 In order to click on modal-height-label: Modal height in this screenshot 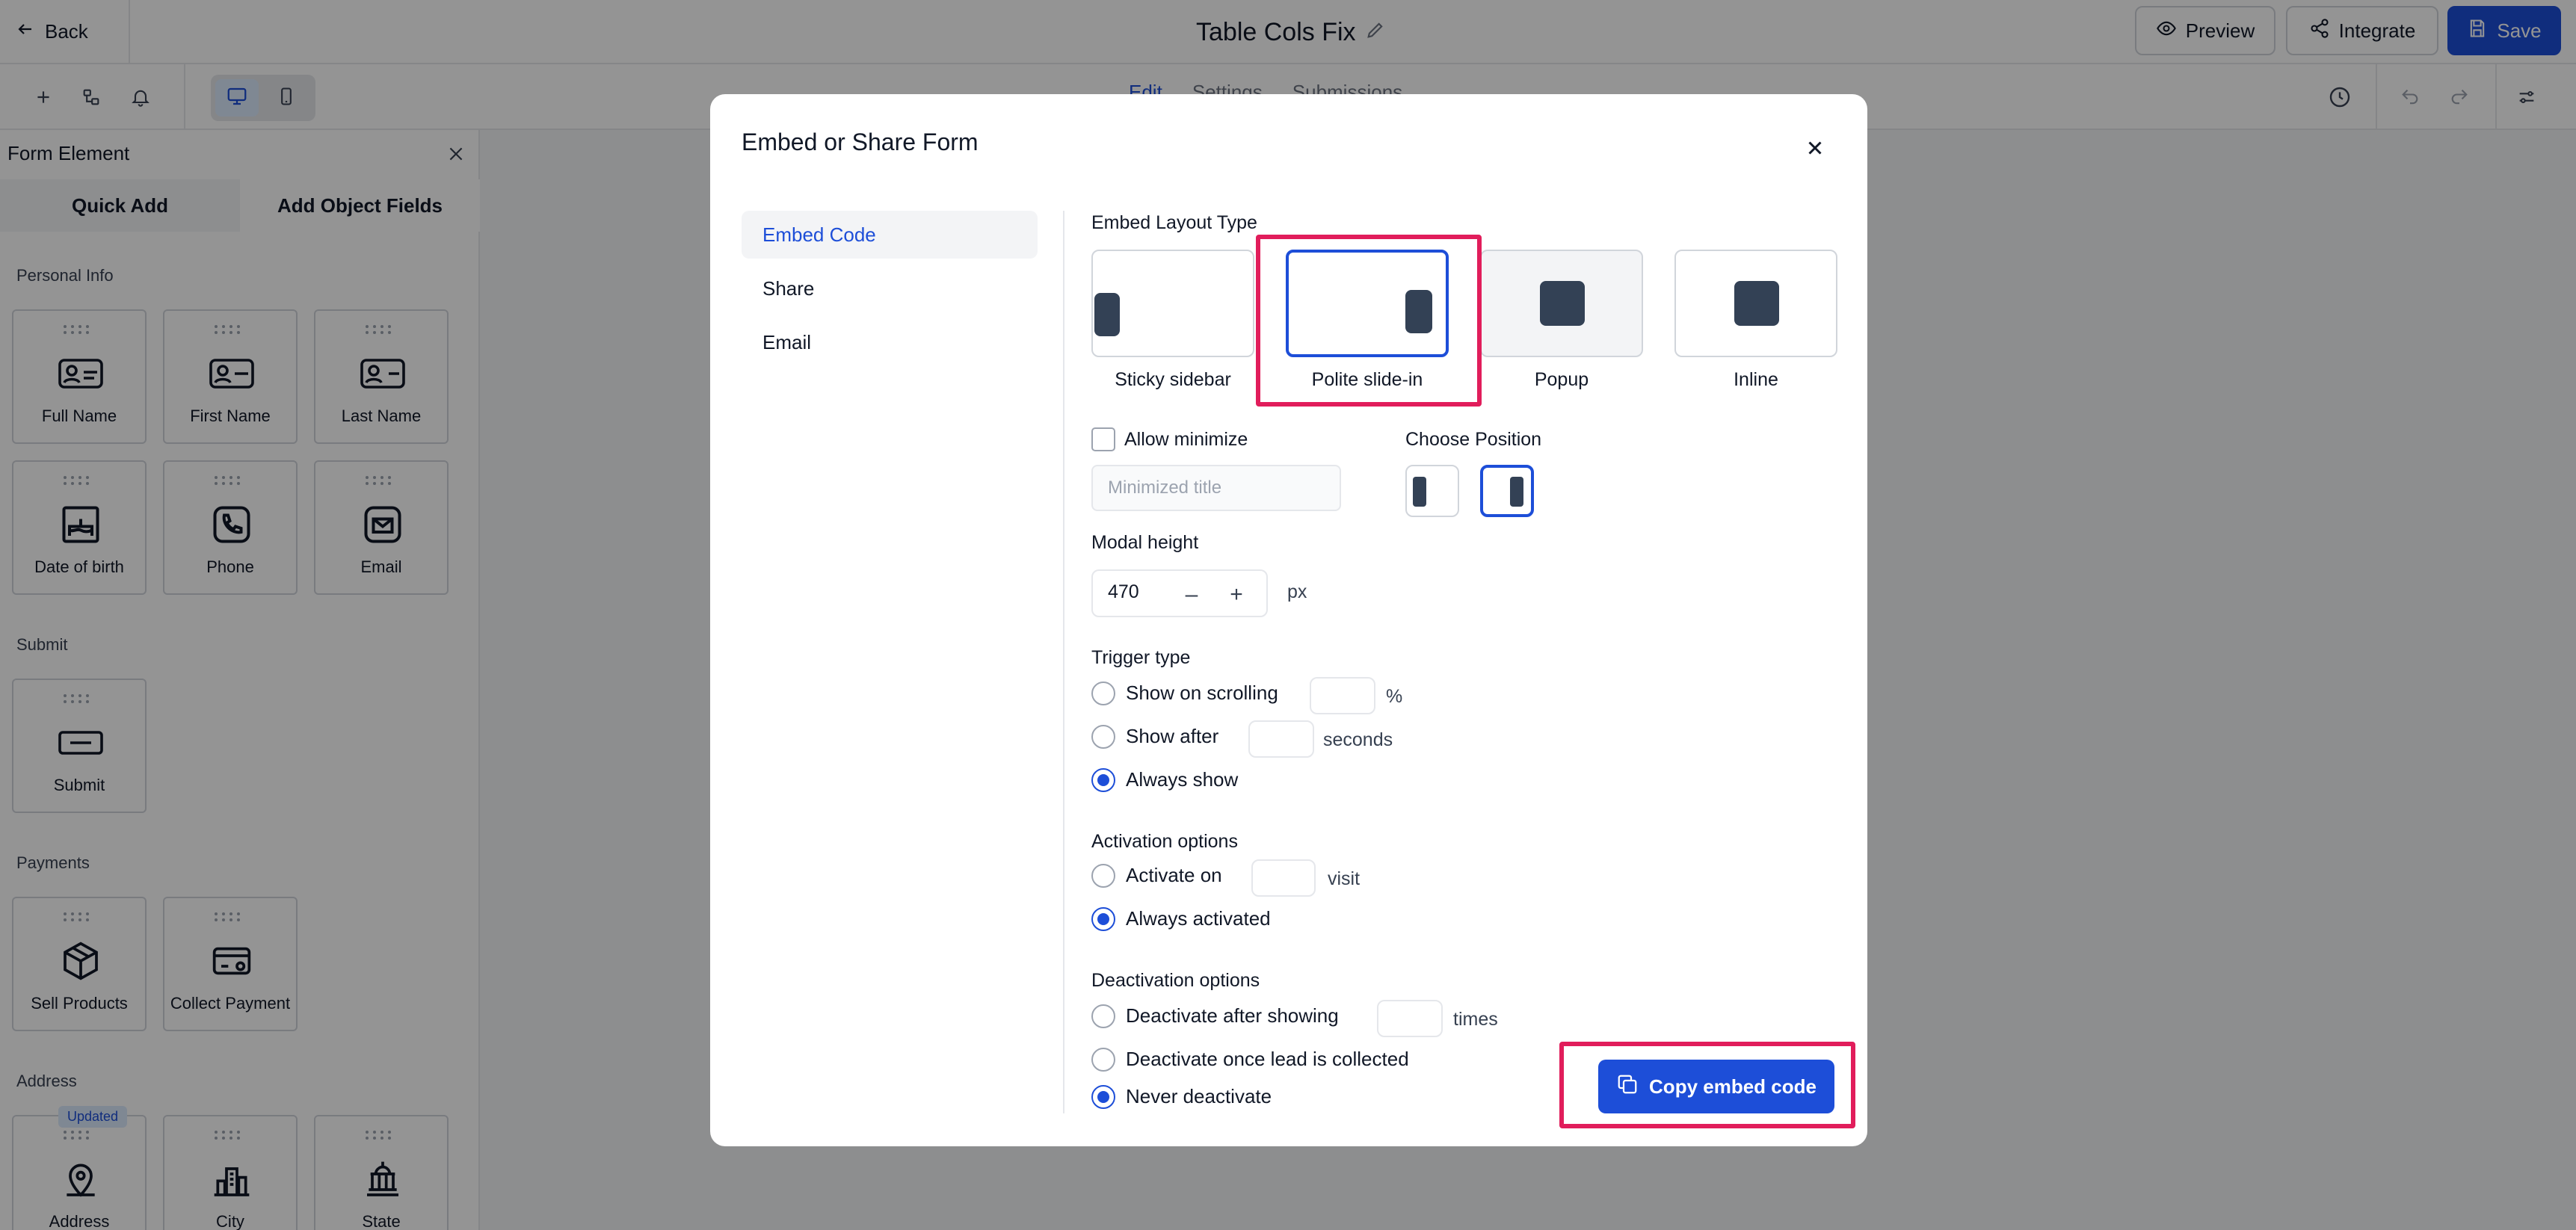, I will do `click(1145, 542)`.